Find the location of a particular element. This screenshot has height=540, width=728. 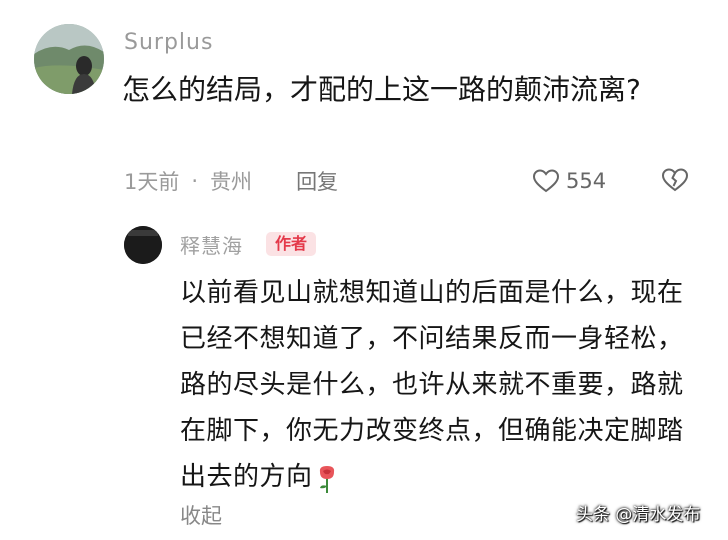

avatar is located at coordinates (69, 59).